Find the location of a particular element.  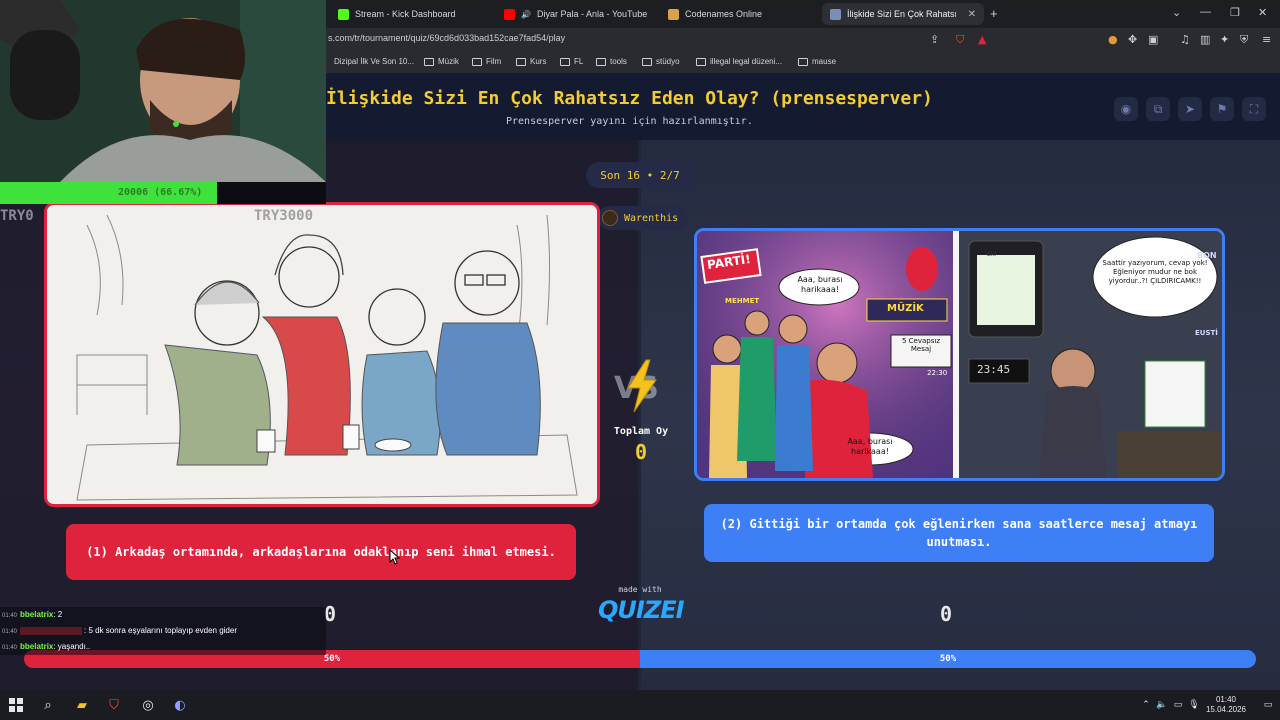

username: Warenthis is located at coordinates (651, 218).